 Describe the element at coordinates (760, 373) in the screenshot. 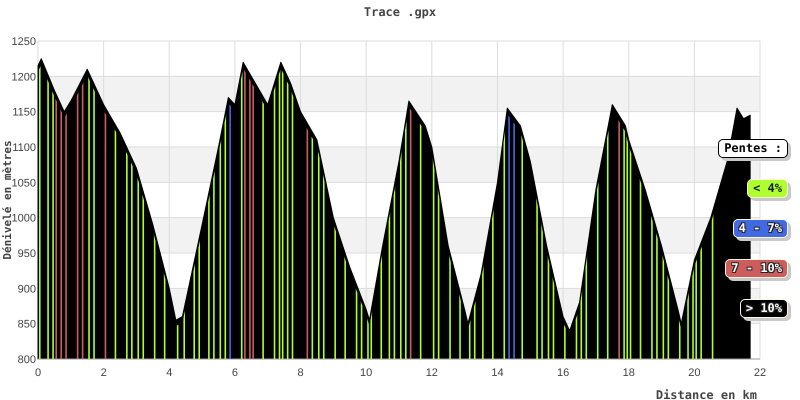

I see `x-tick-label: 22` at that location.